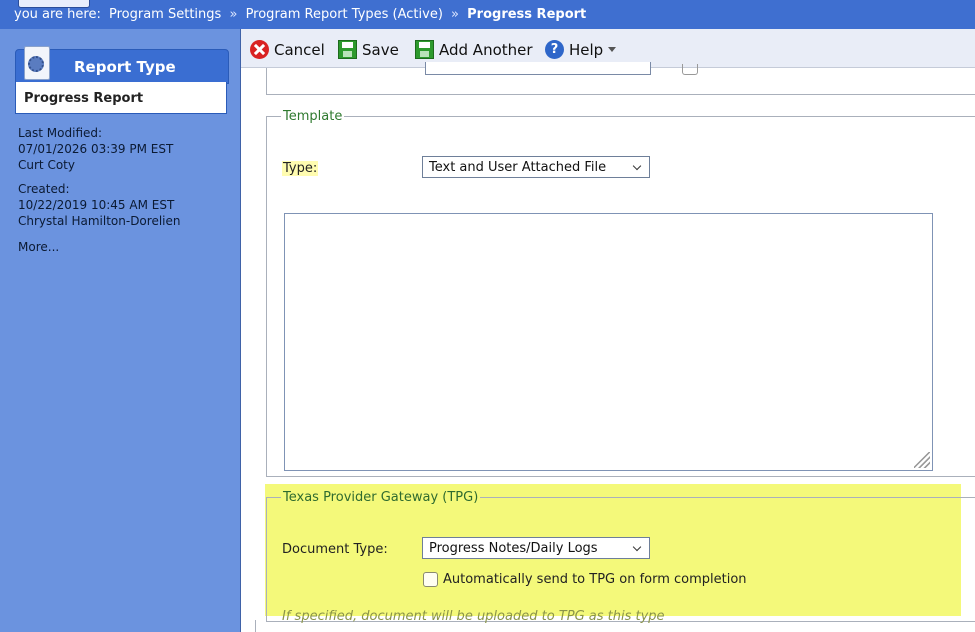  Describe the element at coordinates (513, 548) in the screenshot. I see `document-type-value: Progress Notes/Daily Logs` at that location.